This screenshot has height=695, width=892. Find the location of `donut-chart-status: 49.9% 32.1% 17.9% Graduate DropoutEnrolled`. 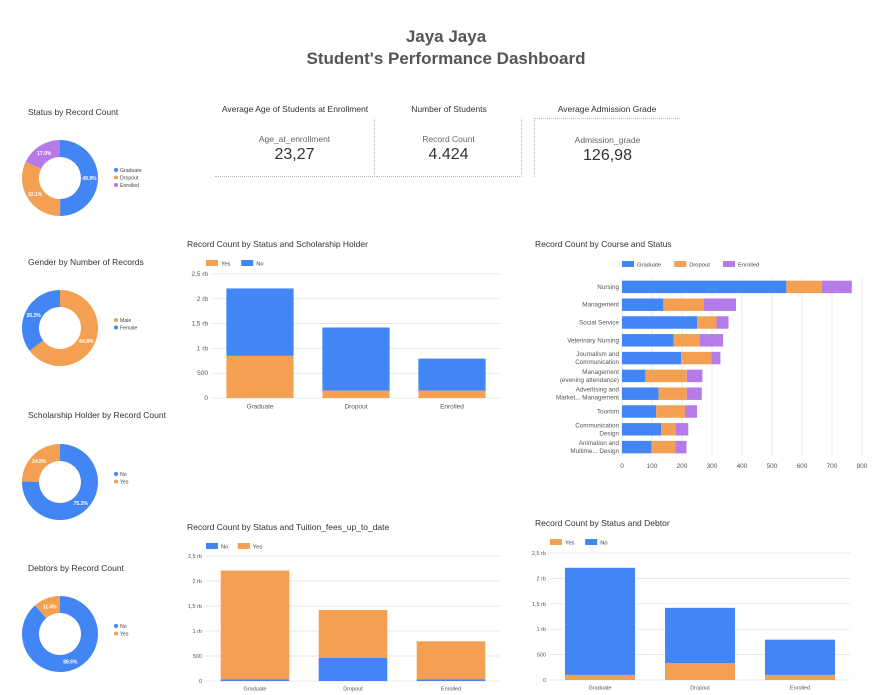

donut-chart-status: 49.9% 32.1% 17.9% Graduate DropoutEnrolled is located at coordinates (82, 178).